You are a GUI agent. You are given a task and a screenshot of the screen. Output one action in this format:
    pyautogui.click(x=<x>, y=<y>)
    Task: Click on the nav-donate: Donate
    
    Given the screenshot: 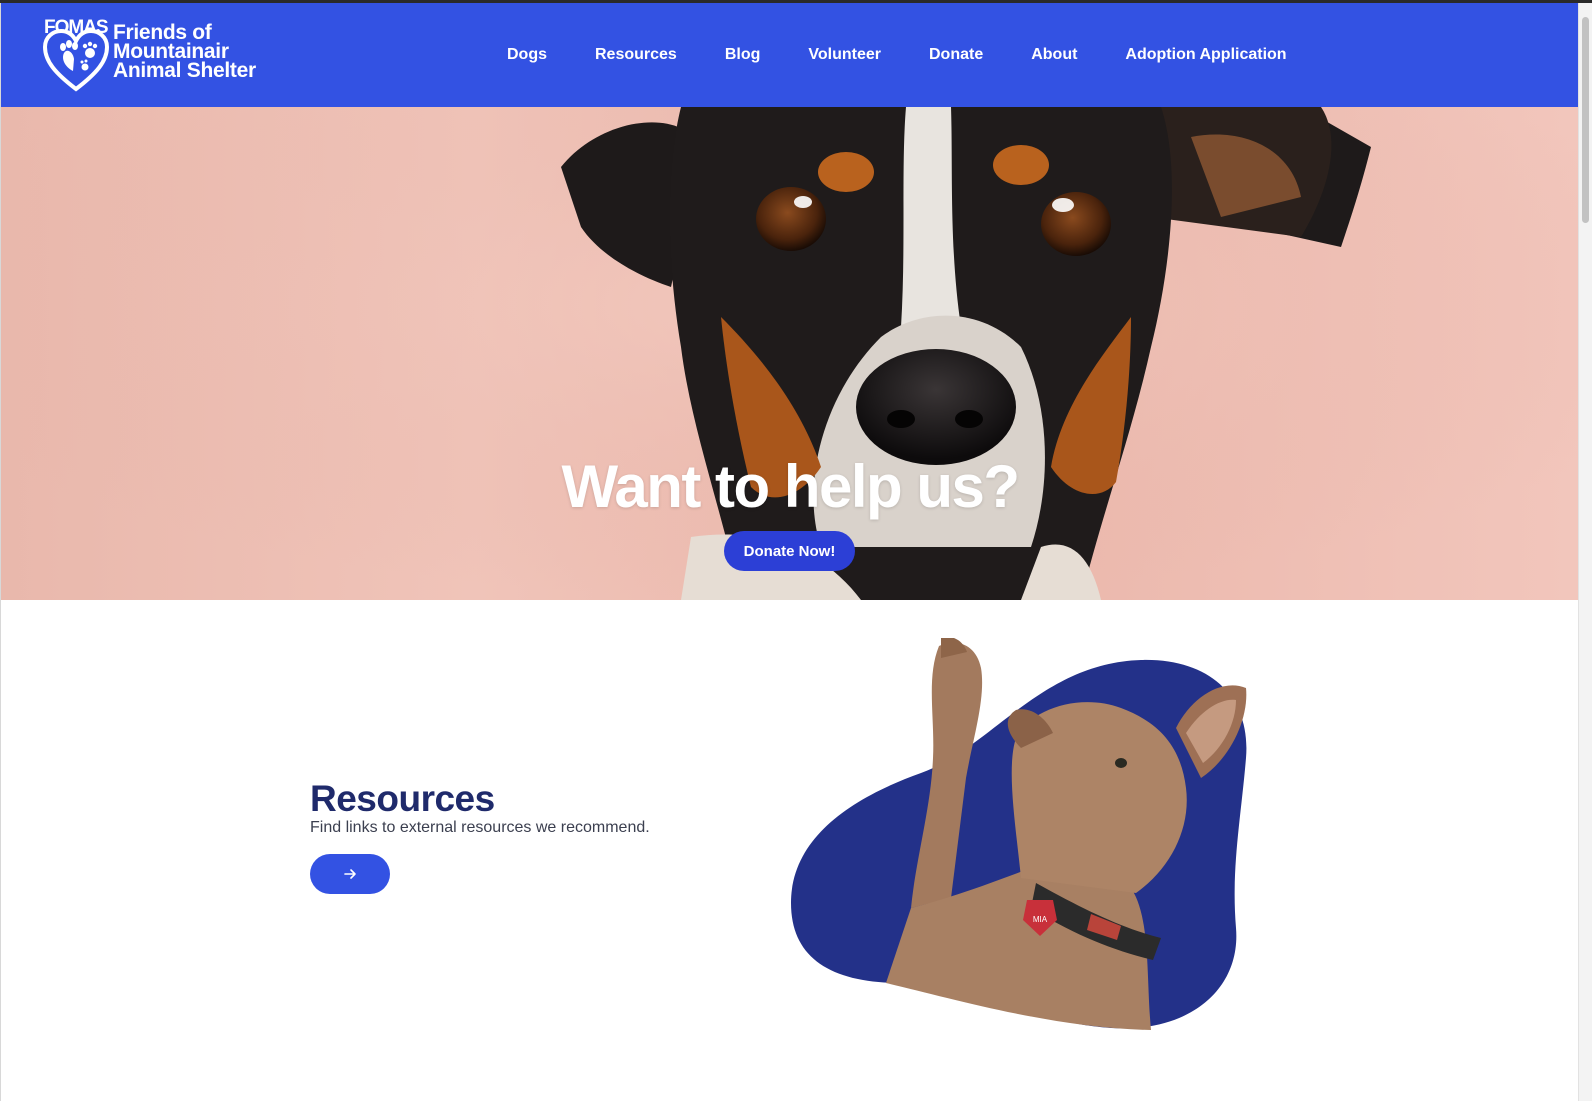 What is the action you would take?
    pyautogui.click(x=956, y=55)
    